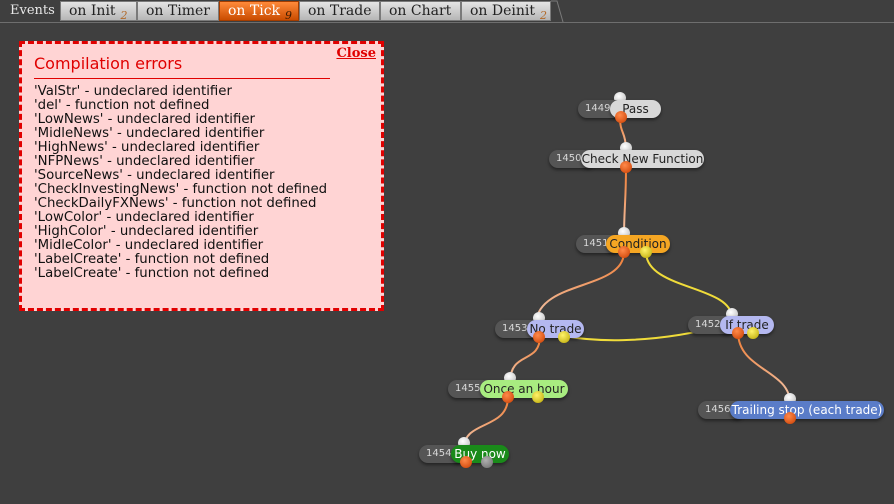 The image size is (894, 504). What do you see at coordinates (642, 159) in the screenshot?
I see `node-label: Check New Function` at bounding box center [642, 159].